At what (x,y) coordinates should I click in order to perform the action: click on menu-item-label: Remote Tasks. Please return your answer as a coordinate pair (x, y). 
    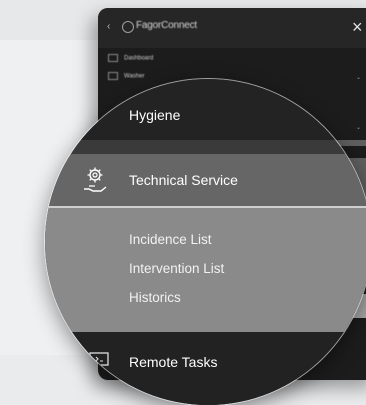
    Looking at the image, I should click on (173, 362).